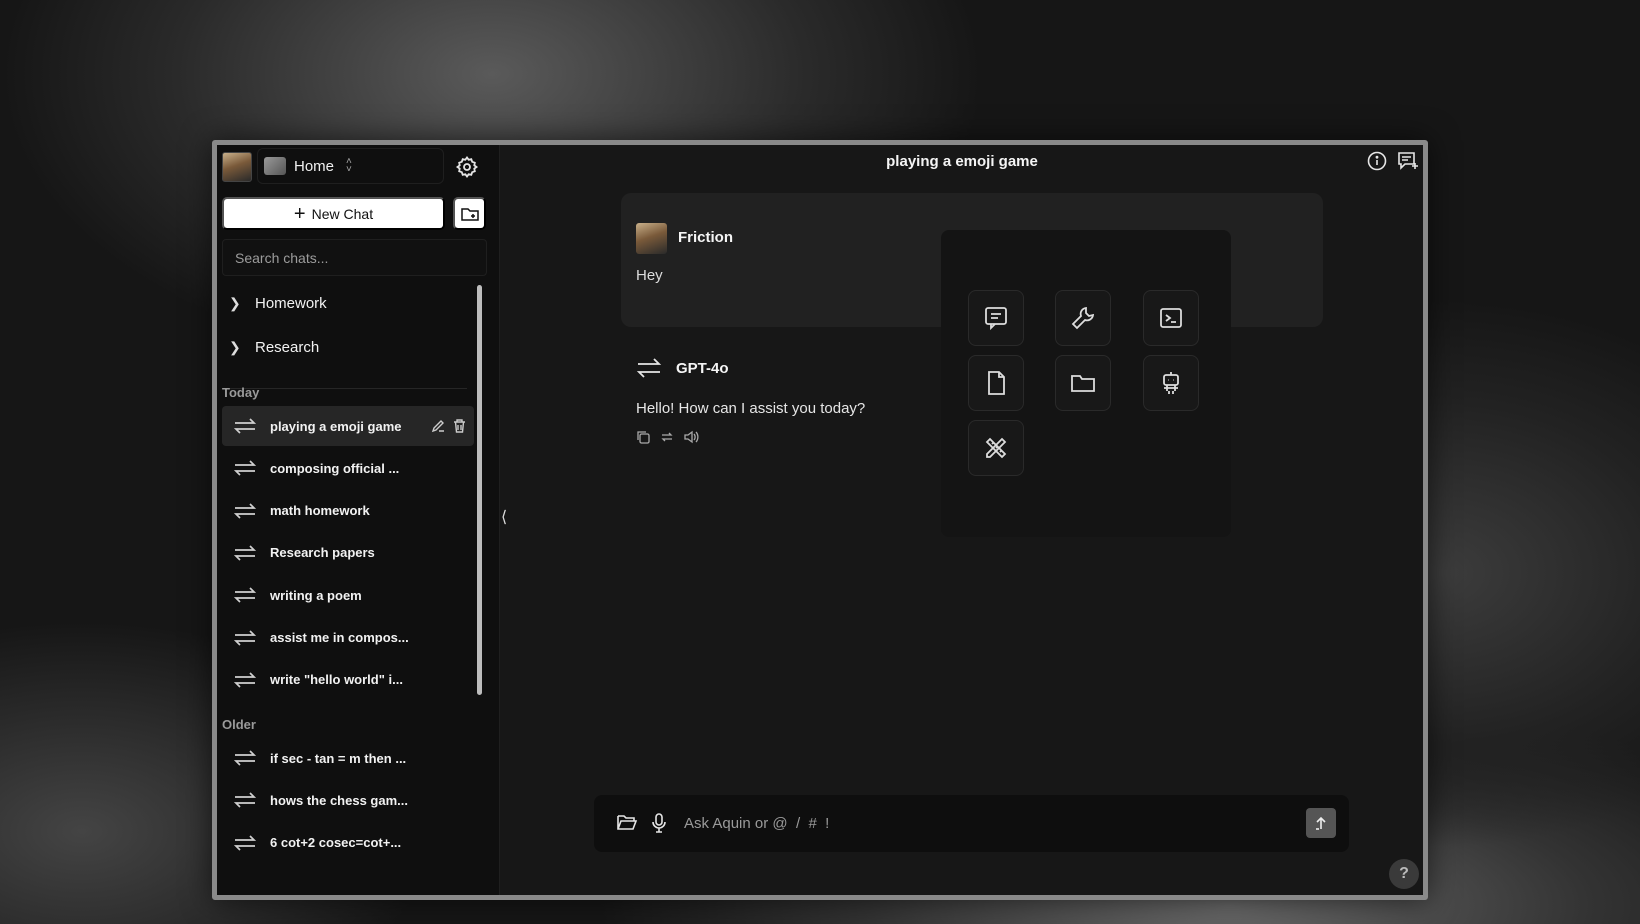 This screenshot has width=1640, height=924. I want to click on message-actions, so click(667, 437).